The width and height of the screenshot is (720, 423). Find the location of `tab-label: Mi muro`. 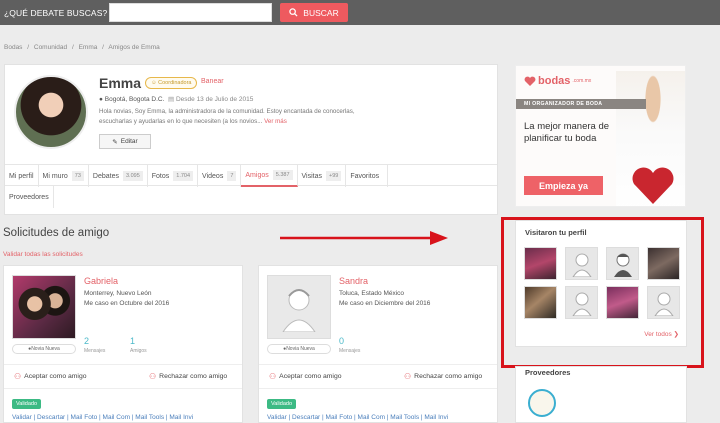

tab-label: Mi muro is located at coordinates (55, 176).